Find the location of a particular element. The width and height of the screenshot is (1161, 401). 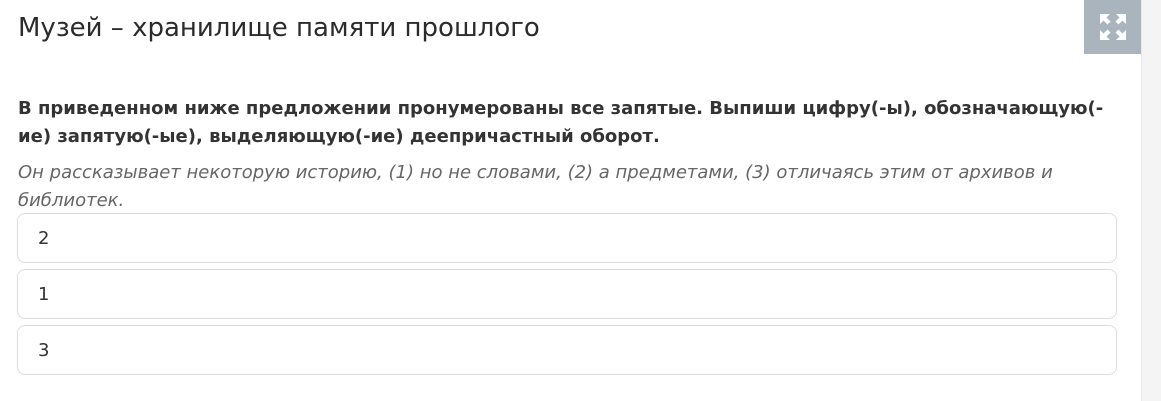

answer-option: 1 is located at coordinates (567, 294).